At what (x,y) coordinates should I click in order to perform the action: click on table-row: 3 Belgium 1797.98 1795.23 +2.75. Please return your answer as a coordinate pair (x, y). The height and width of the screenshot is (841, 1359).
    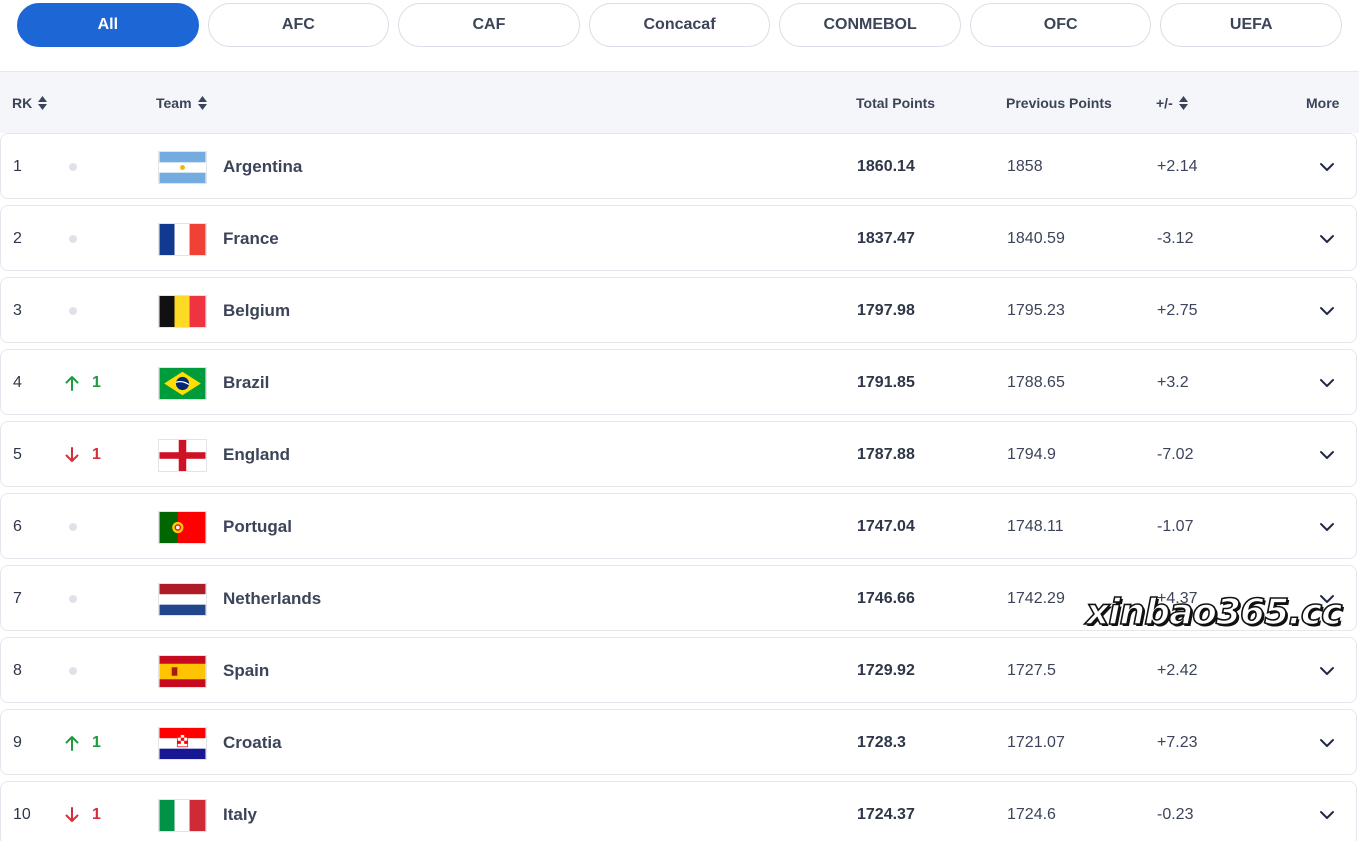
    Looking at the image, I should click on (678, 310).